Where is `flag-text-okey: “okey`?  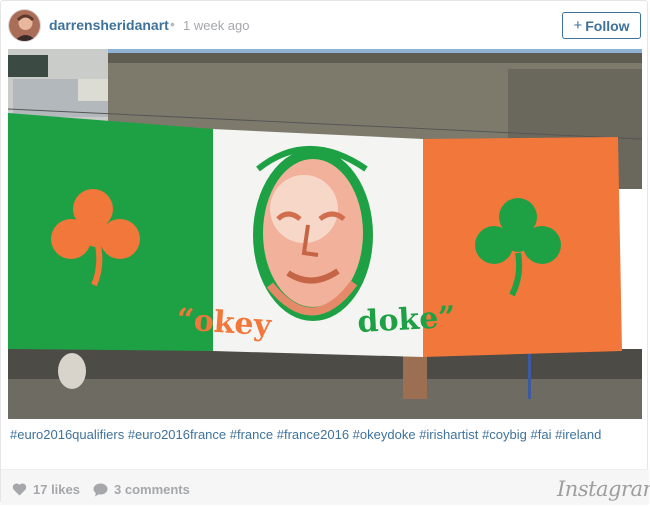
flag-text-okey: “okey is located at coordinates (224, 323).